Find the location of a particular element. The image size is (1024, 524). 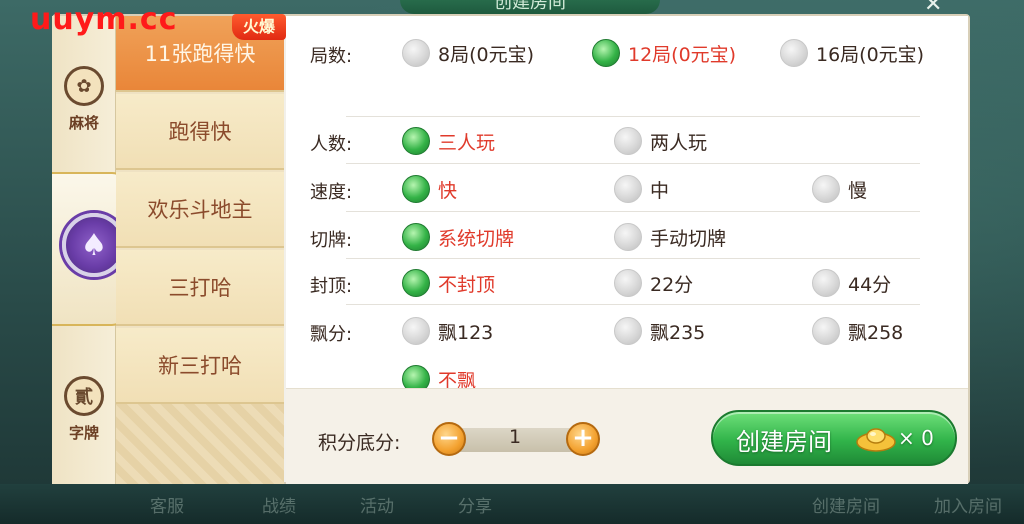

option-text: 两人玩 is located at coordinates (679, 142).